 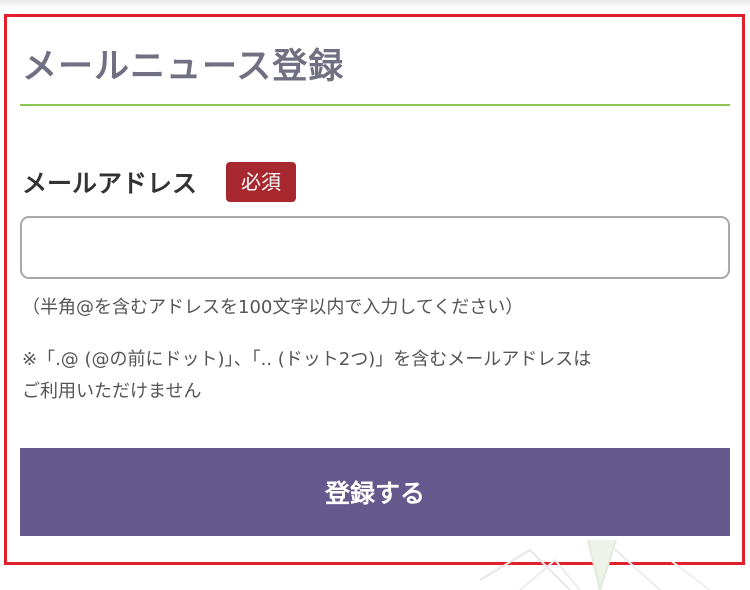 I want to click on title-divider, so click(x=375, y=105).